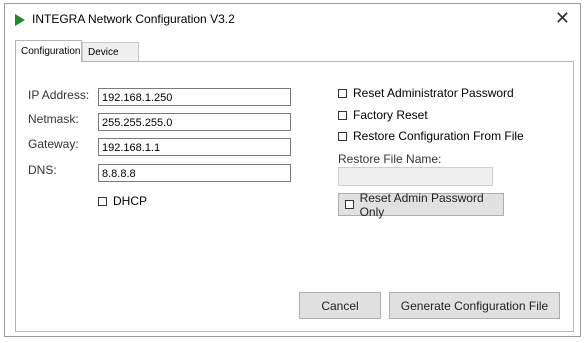 This screenshot has width=586, height=343. What do you see at coordinates (340, 305) in the screenshot?
I see `cancel-button: Cancel` at bounding box center [340, 305].